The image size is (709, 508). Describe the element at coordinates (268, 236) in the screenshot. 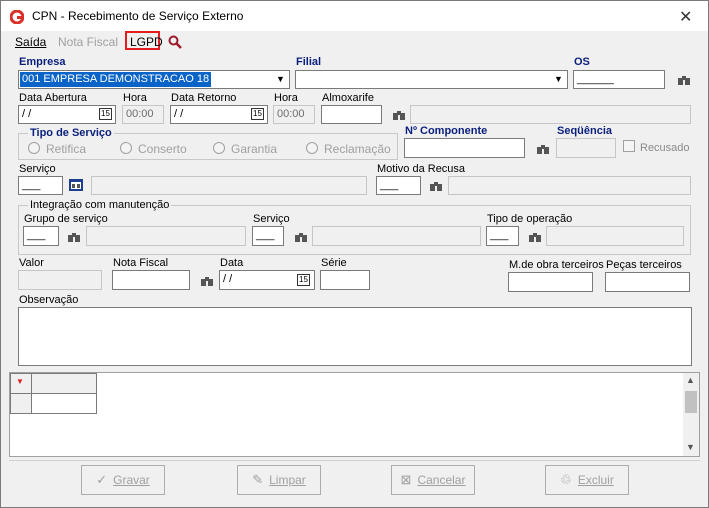

I see `integ-servico-input: ___` at that location.